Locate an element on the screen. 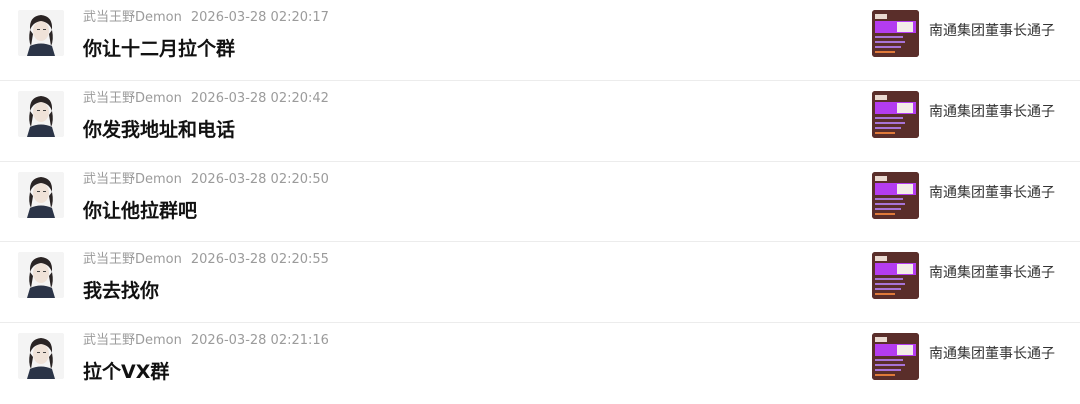  comment-meta: 武当王野Demon 2026-03-28 02:20:50 is located at coordinates (206, 180).